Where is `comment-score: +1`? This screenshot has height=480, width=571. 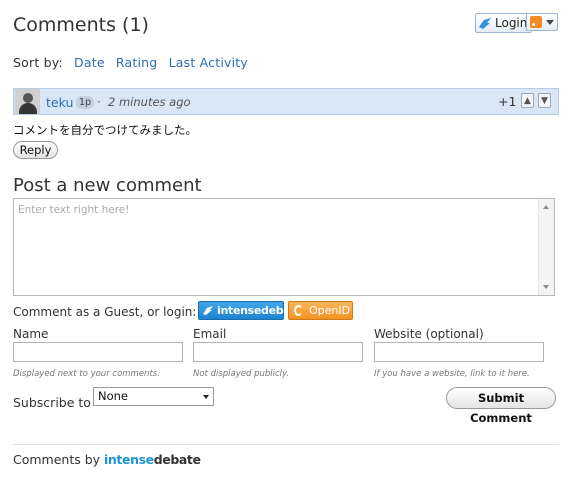
comment-score: +1 is located at coordinates (507, 101).